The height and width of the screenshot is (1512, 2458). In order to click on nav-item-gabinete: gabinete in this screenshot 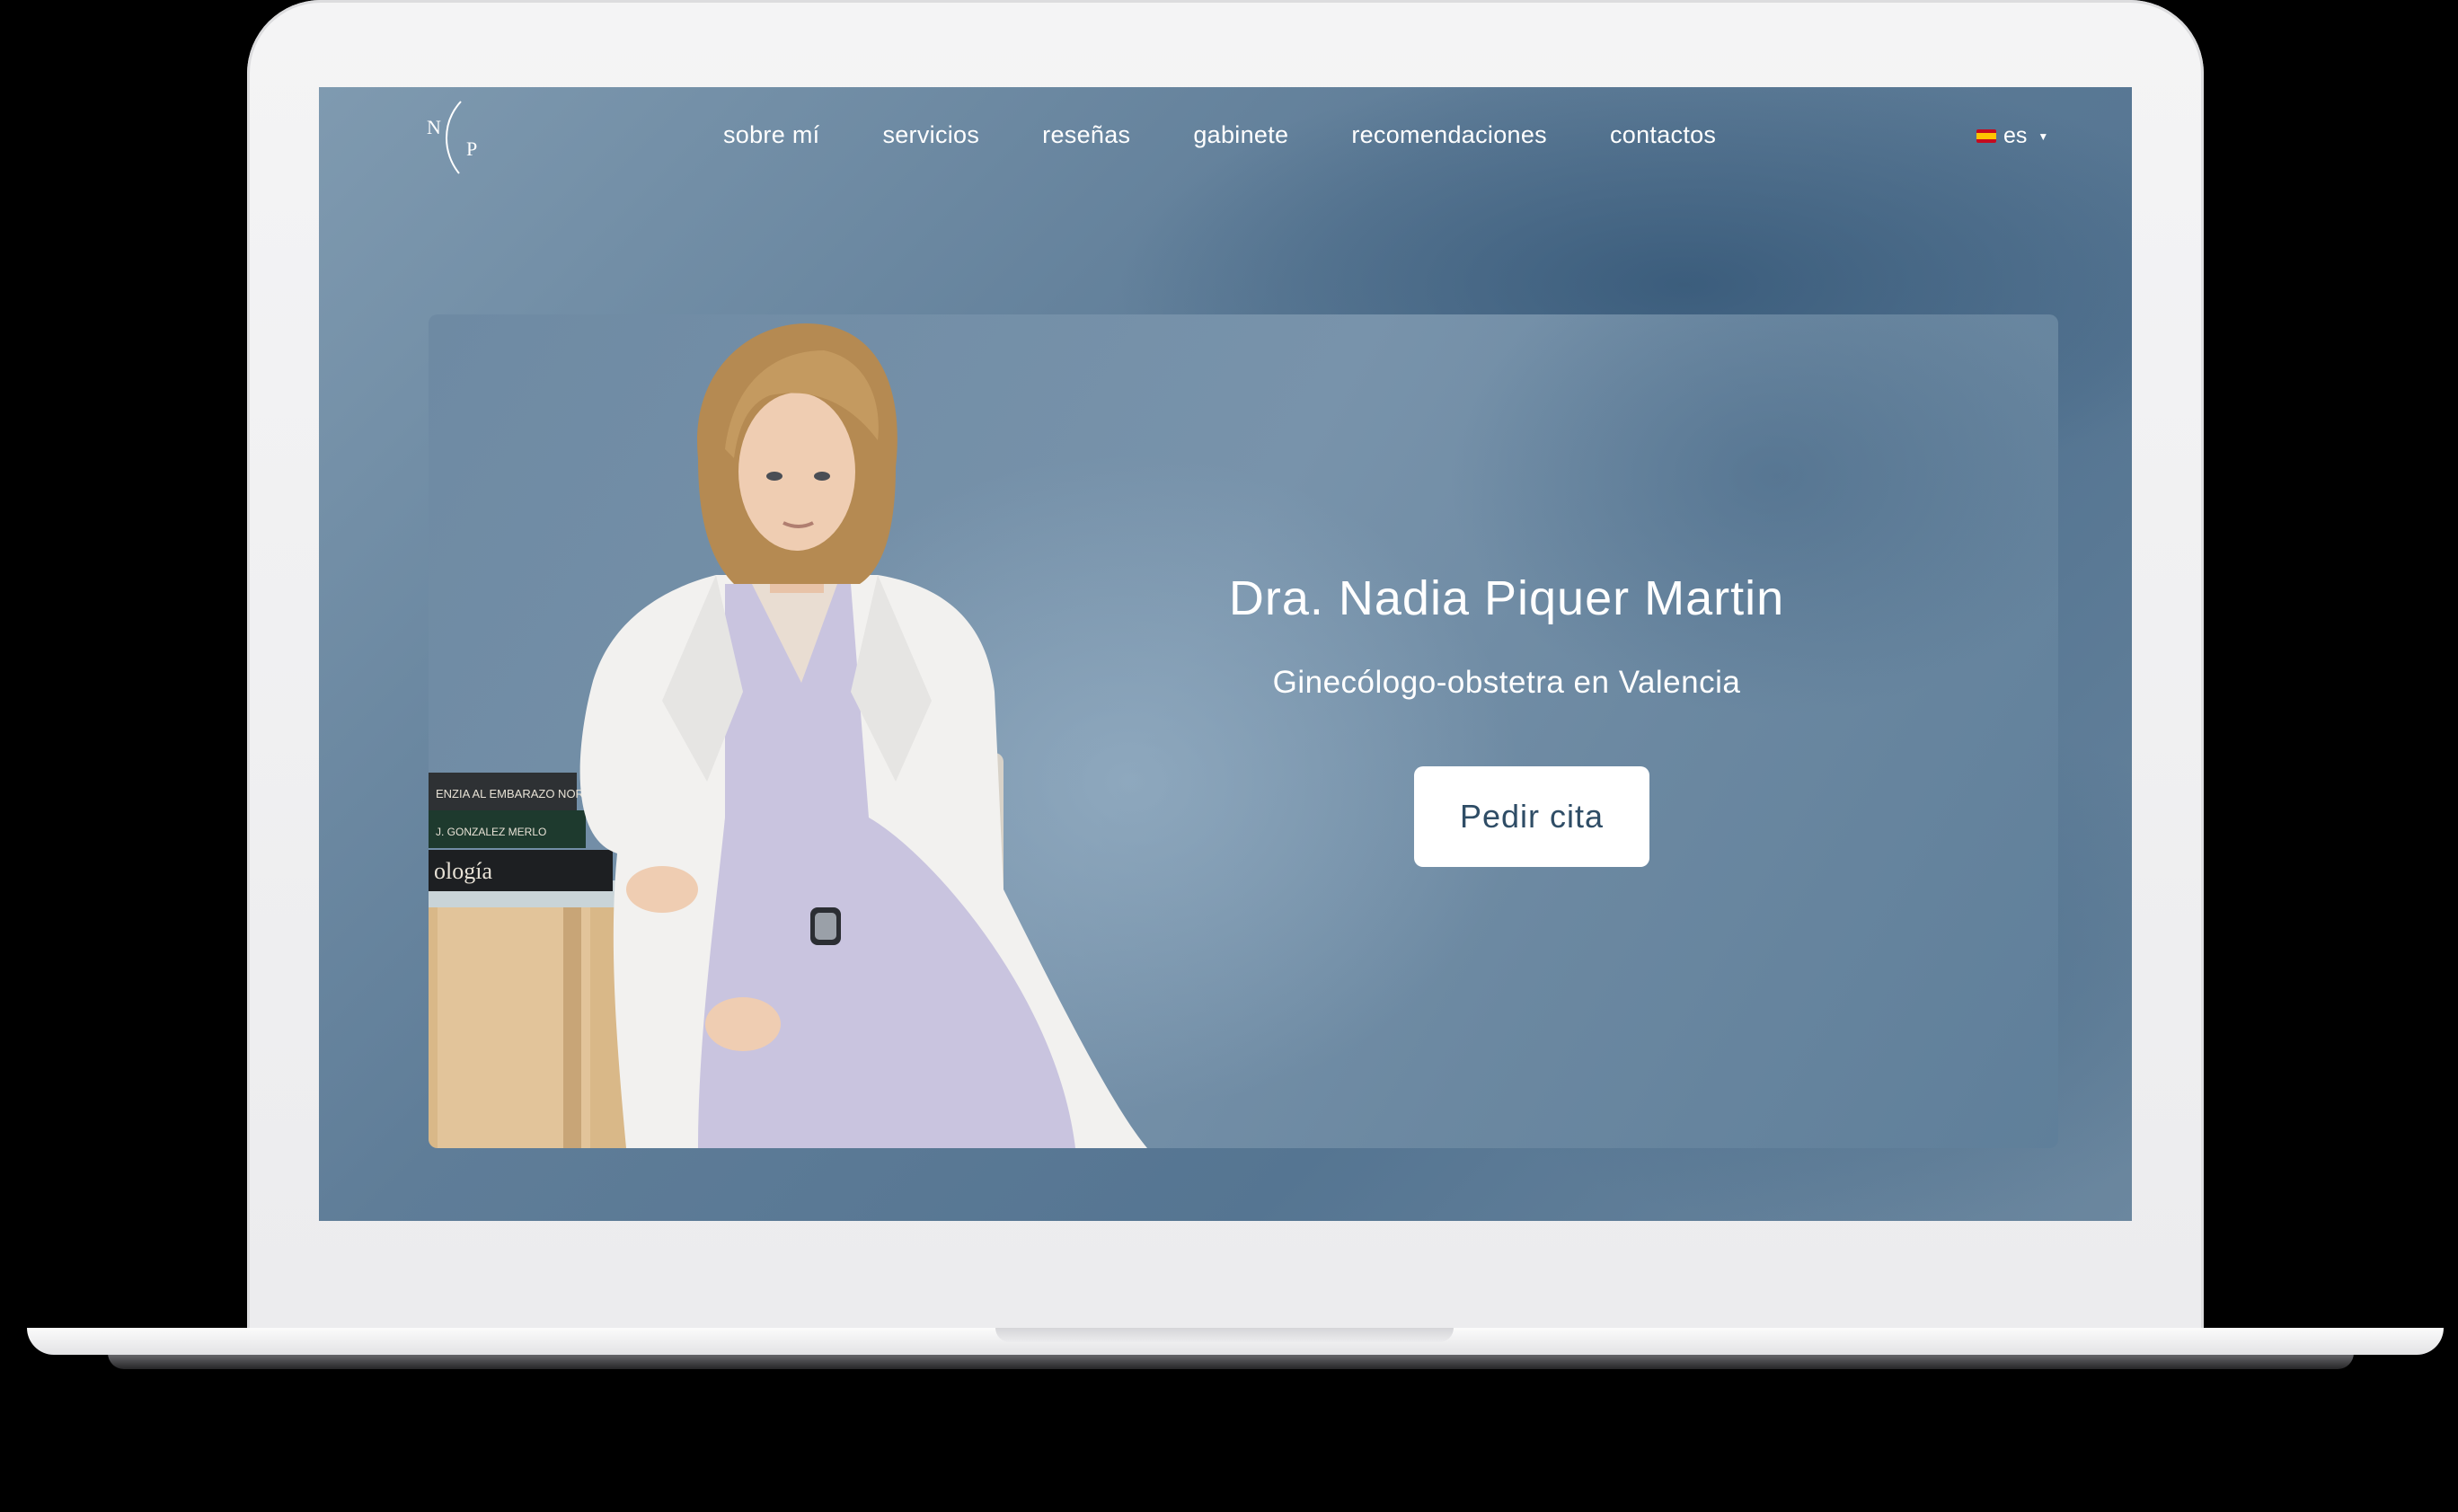, I will do `click(1240, 135)`.